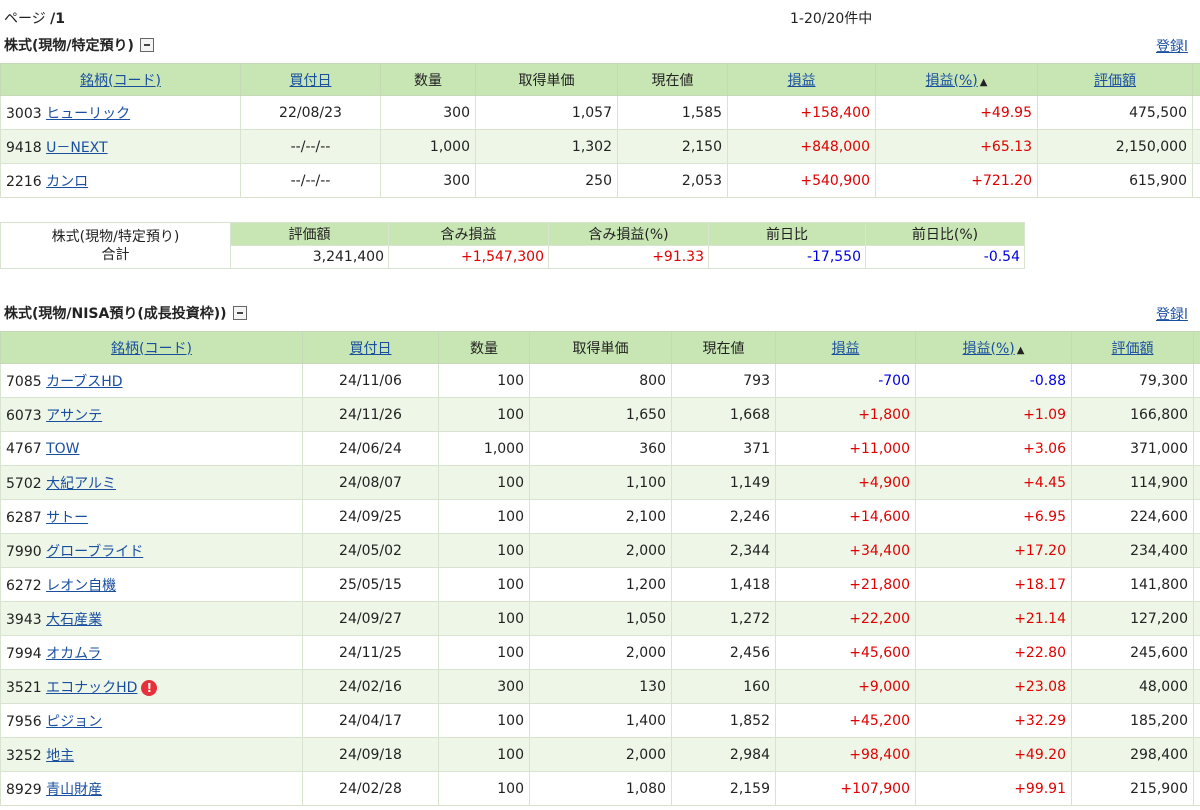 The height and width of the screenshot is (810, 1200). I want to click on cell-cost: 800, so click(600, 380).